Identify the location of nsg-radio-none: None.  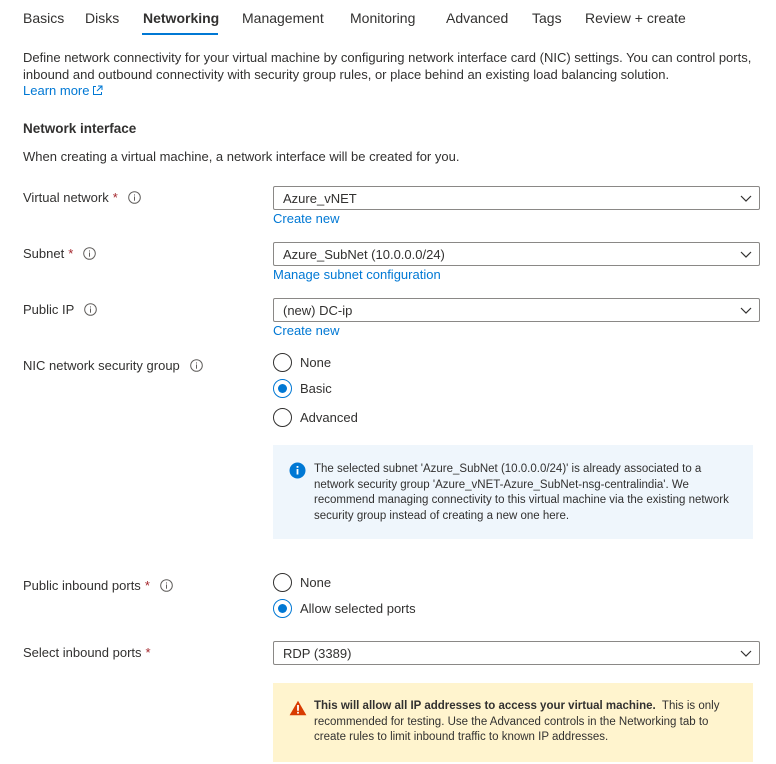
(302, 362).